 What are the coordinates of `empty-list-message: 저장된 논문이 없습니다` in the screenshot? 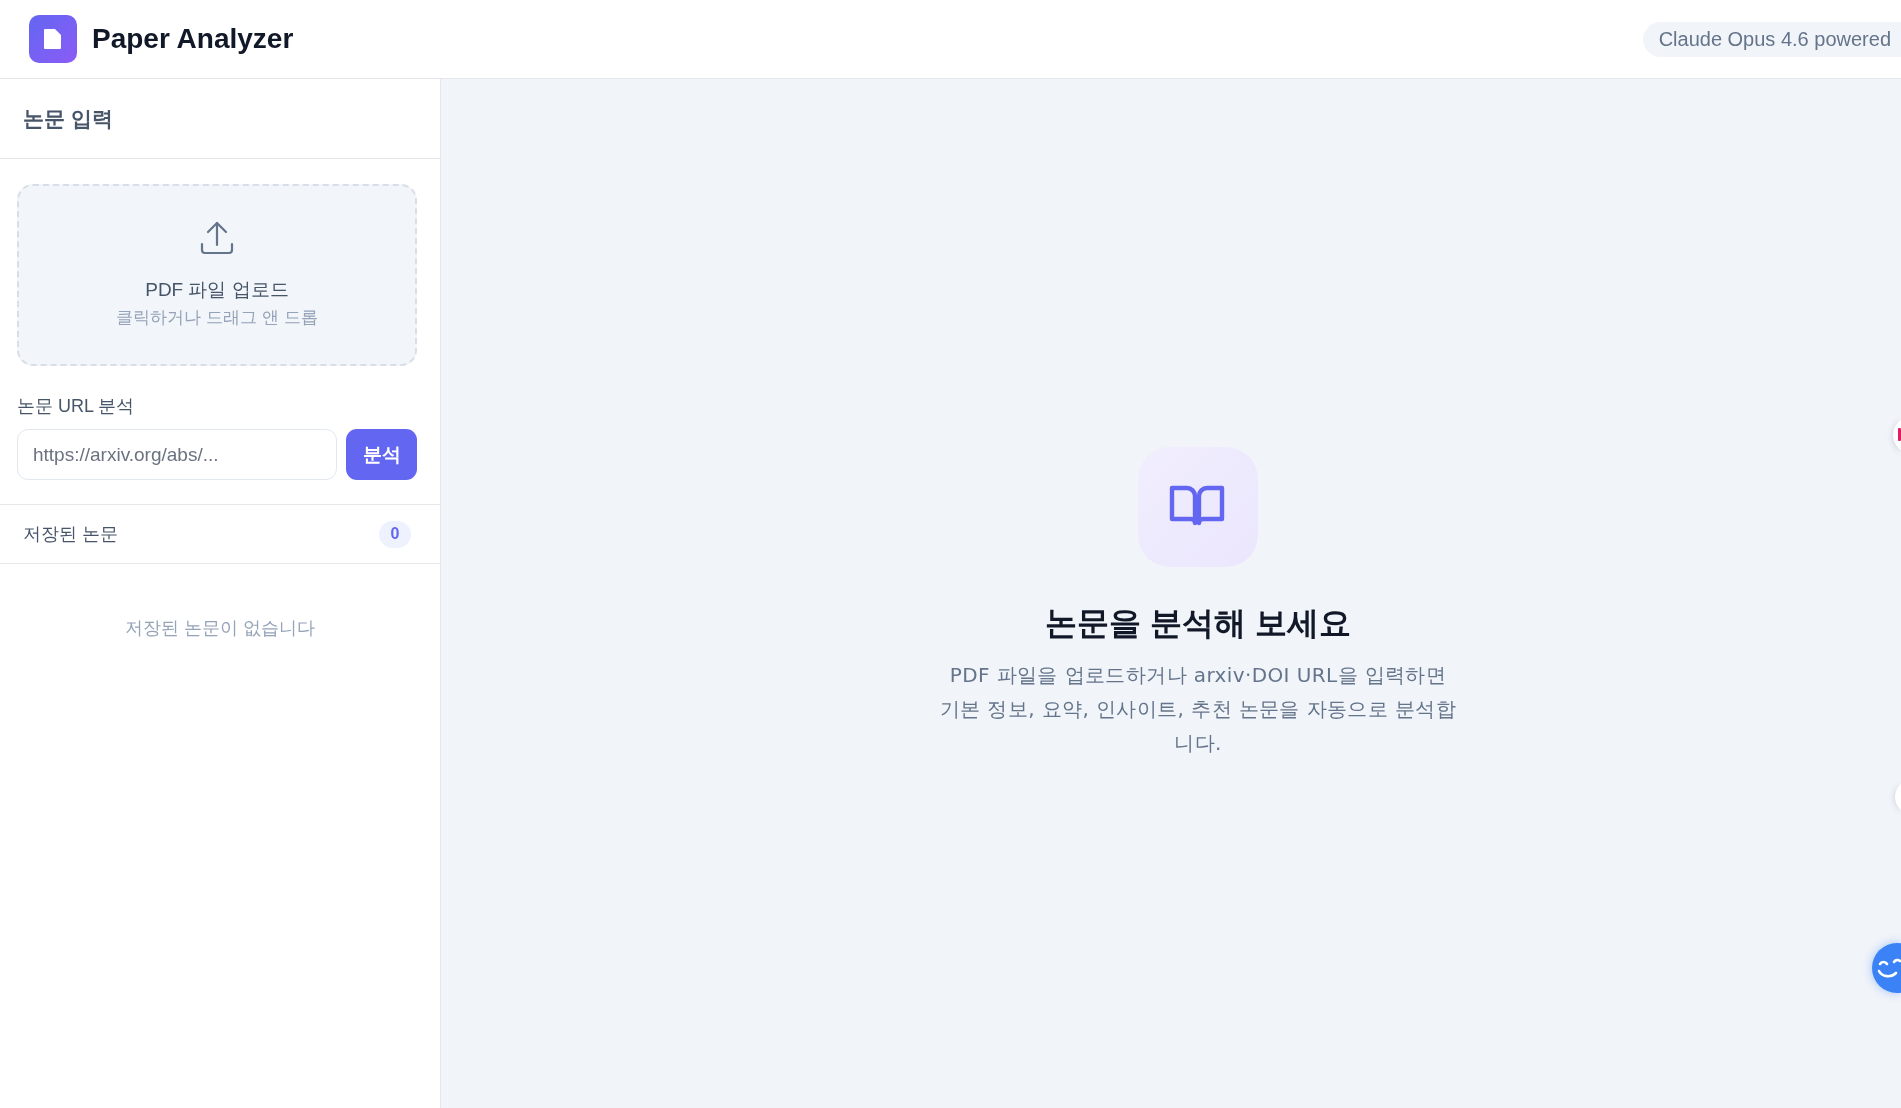 It's located at (220, 628).